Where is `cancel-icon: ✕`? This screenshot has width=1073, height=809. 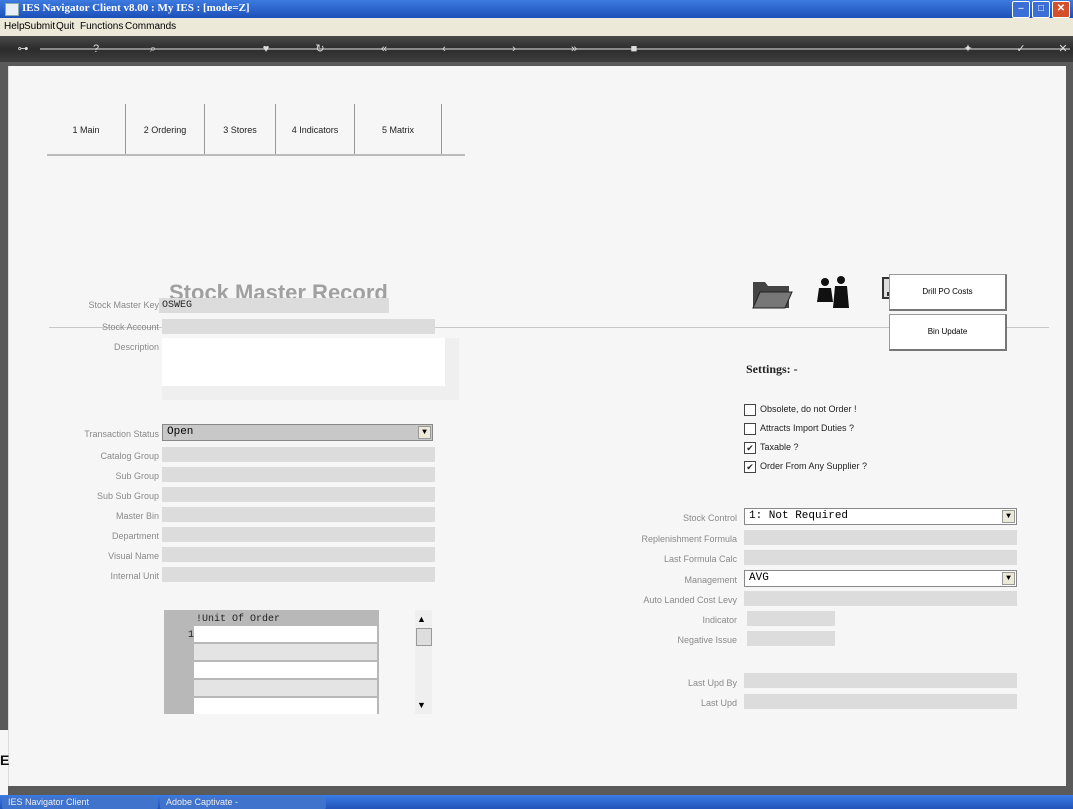
cancel-icon: ✕ is located at coordinates (1063, 49).